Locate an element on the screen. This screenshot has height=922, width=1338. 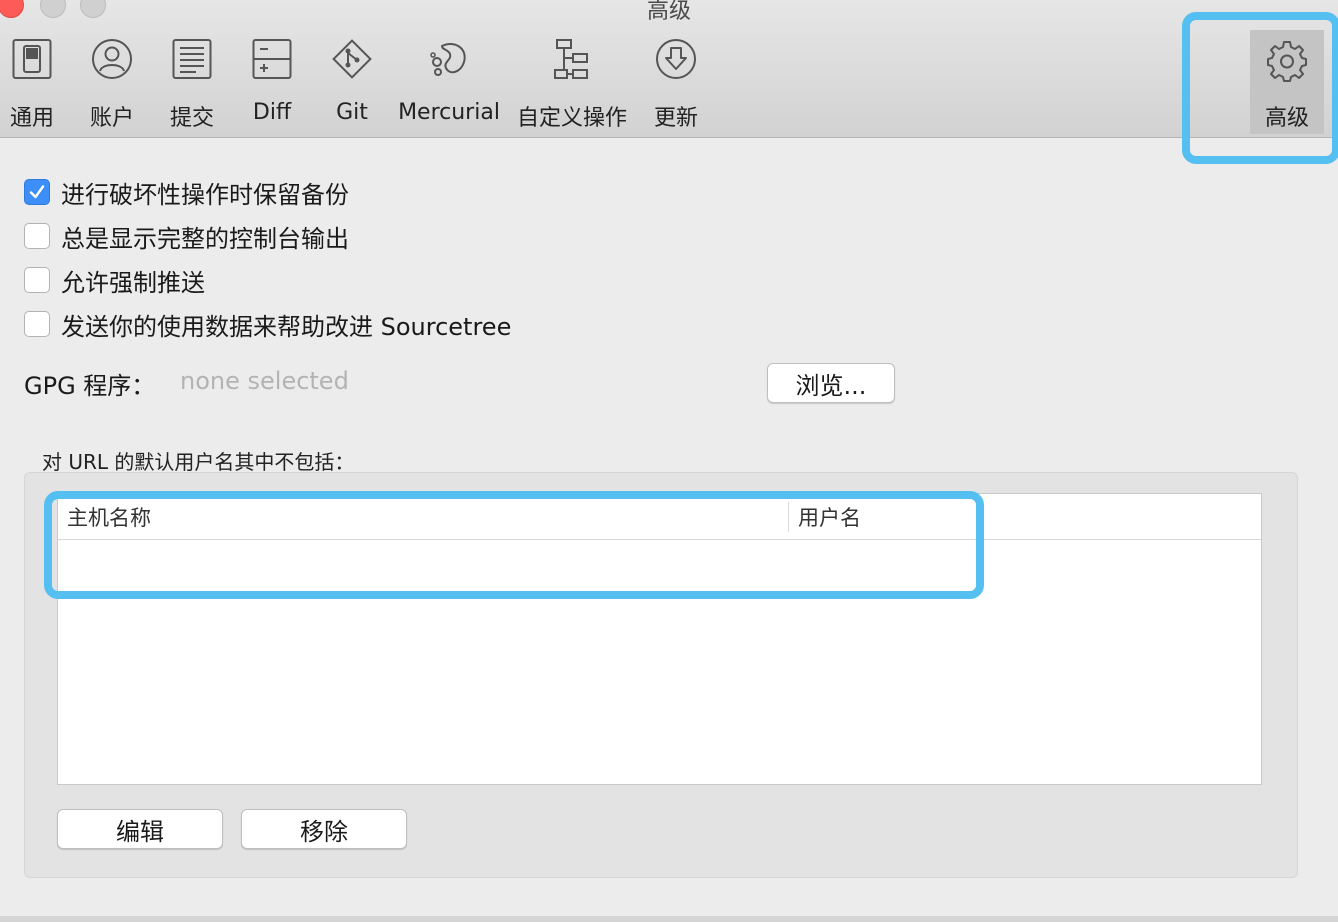
account-user-icon is located at coordinates (112, 59).